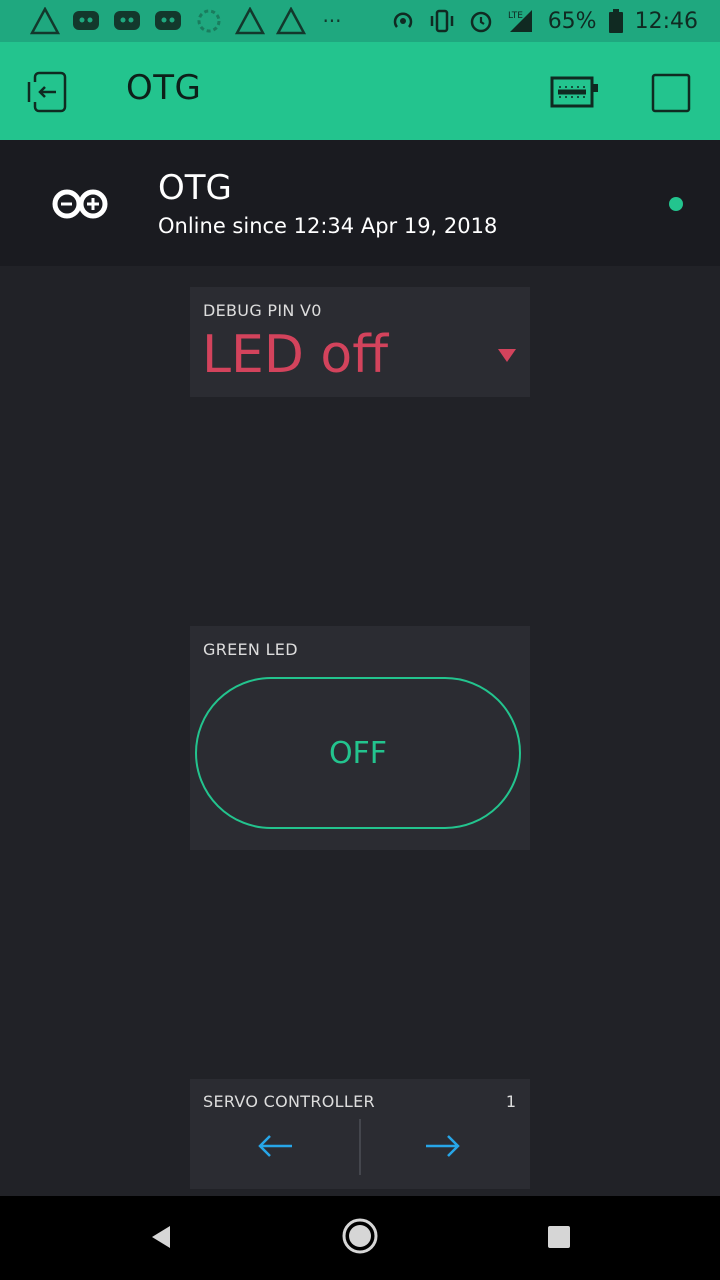 The height and width of the screenshot is (1280, 720). What do you see at coordinates (538, 21) in the screenshot?
I see `system-icons: LTE 65% 12:46` at bounding box center [538, 21].